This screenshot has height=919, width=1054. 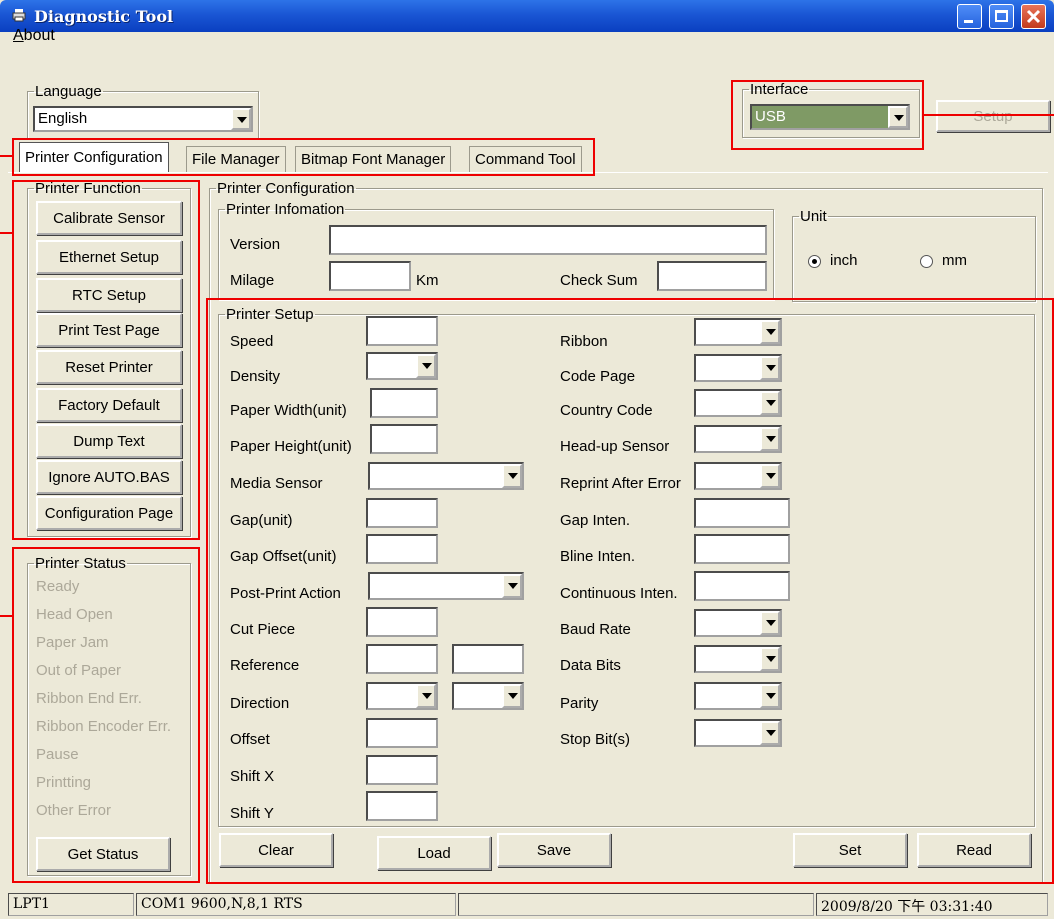 I want to click on title-bar: Diagnostic Tool, so click(x=527, y=16).